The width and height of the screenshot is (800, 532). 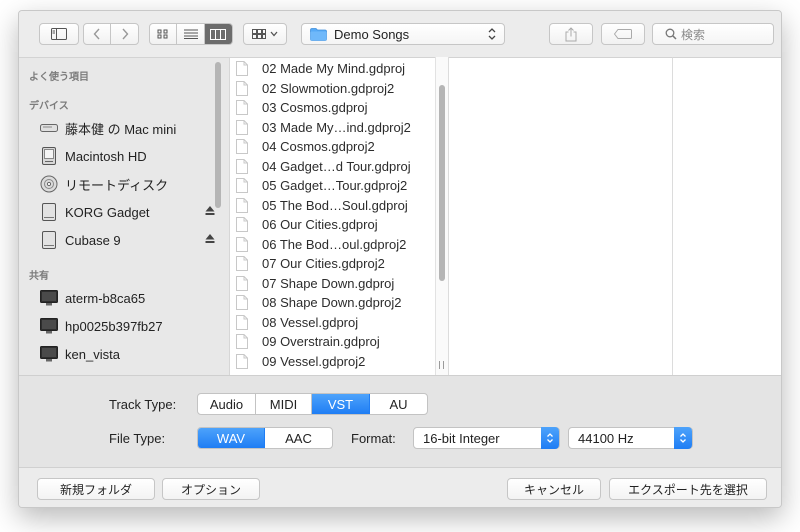 I want to click on file-row: 05 Gadget…Tour.gdproj2, so click(x=330, y=186).